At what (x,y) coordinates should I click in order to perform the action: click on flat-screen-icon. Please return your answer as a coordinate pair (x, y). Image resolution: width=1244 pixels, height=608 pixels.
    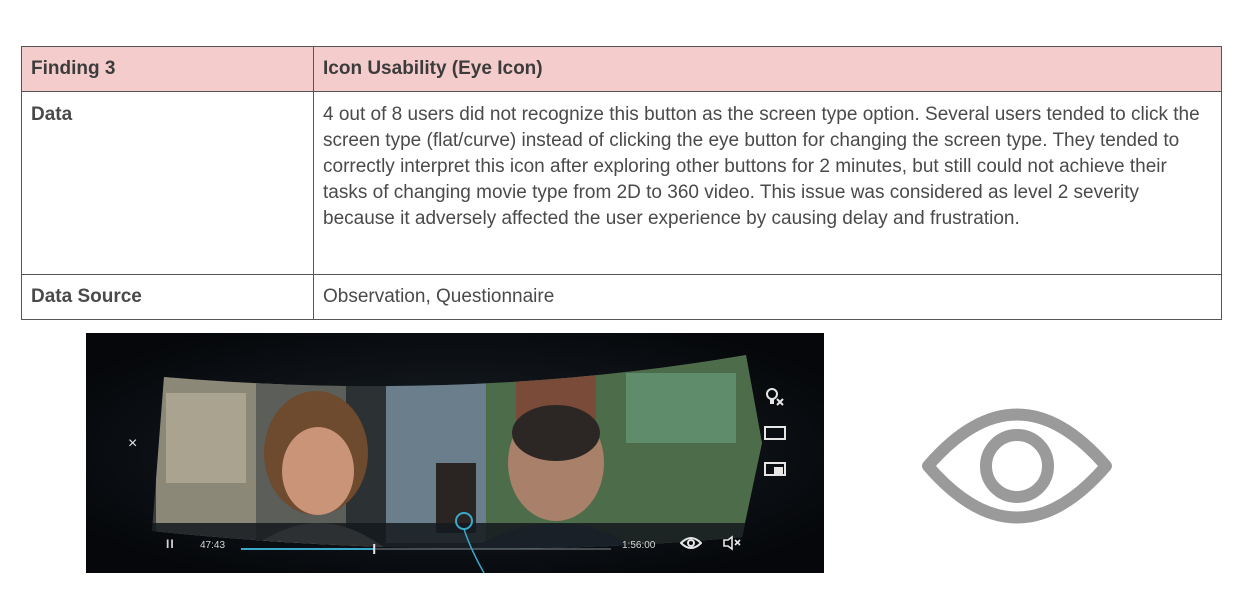
    Looking at the image, I should click on (775, 433).